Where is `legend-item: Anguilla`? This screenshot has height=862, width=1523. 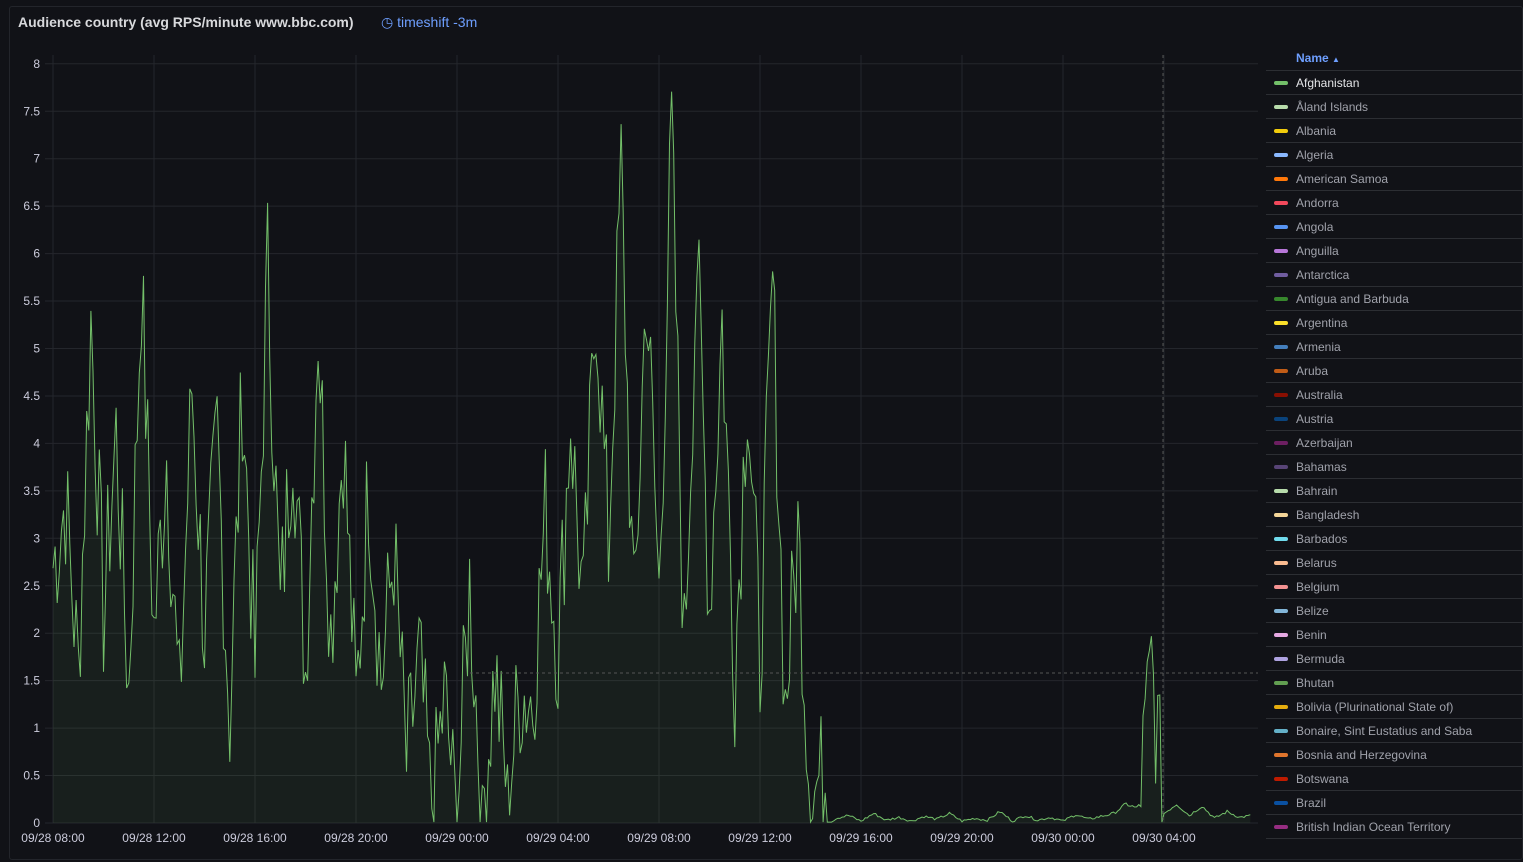
legend-item: Anguilla is located at coordinates (1394, 251).